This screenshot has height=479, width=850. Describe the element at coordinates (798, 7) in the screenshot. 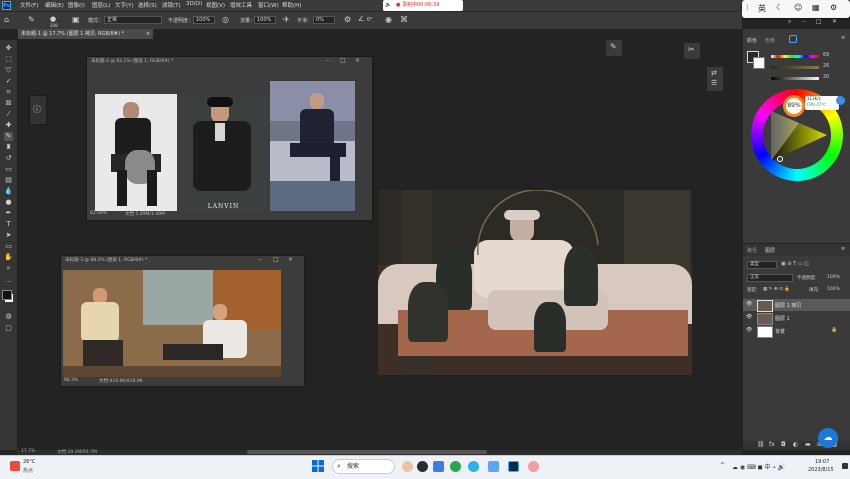

I see `emoji-icon: ☺` at that location.